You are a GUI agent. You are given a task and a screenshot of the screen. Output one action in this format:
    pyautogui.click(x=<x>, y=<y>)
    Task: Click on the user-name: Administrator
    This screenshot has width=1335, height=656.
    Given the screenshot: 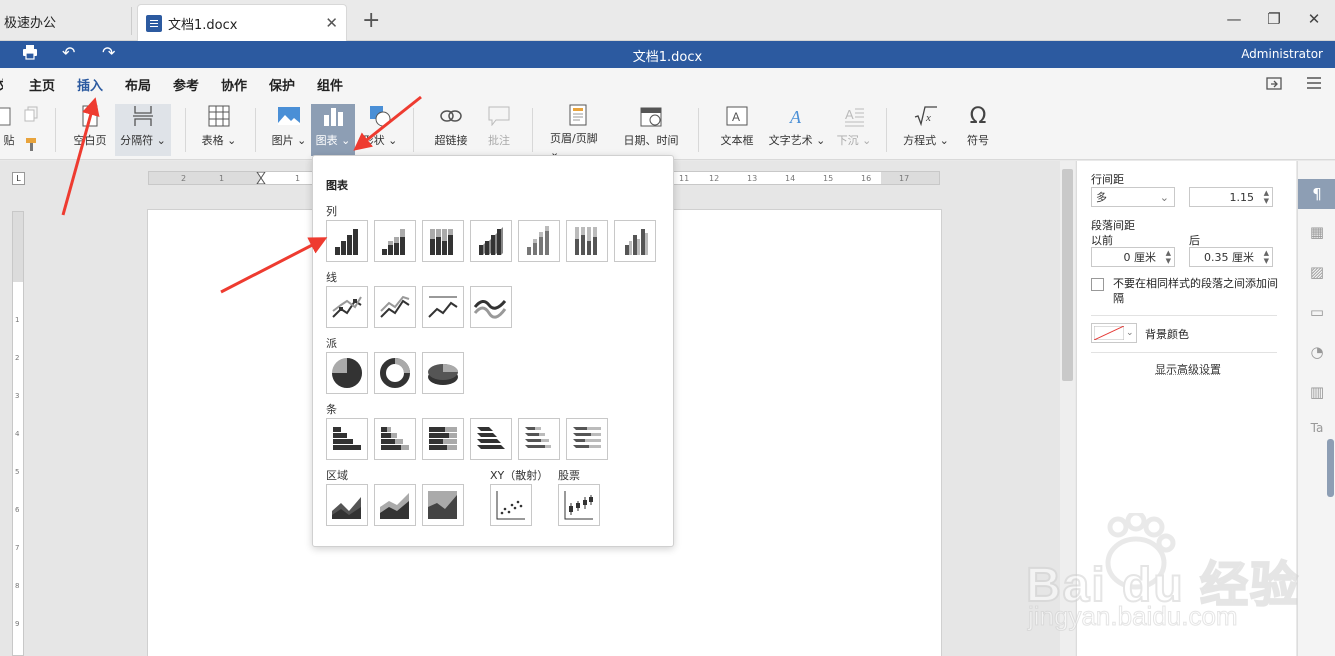 What is the action you would take?
    pyautogui.click(x=1282, y=54)
    